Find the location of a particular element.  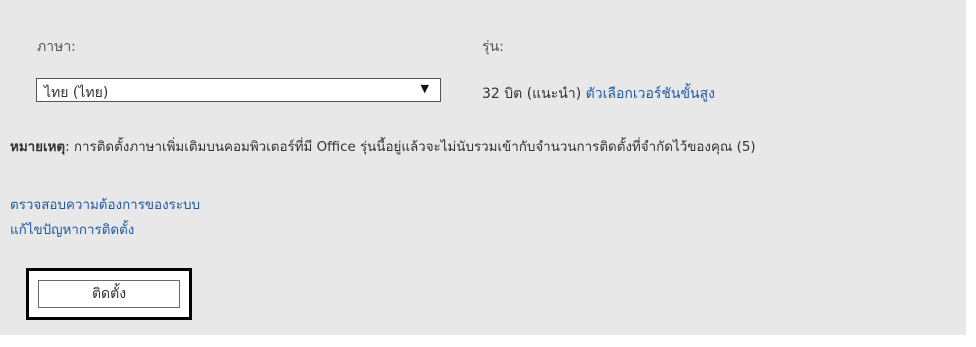

note-prefix: หมายเหตุ is located at coordinates (38, 147).